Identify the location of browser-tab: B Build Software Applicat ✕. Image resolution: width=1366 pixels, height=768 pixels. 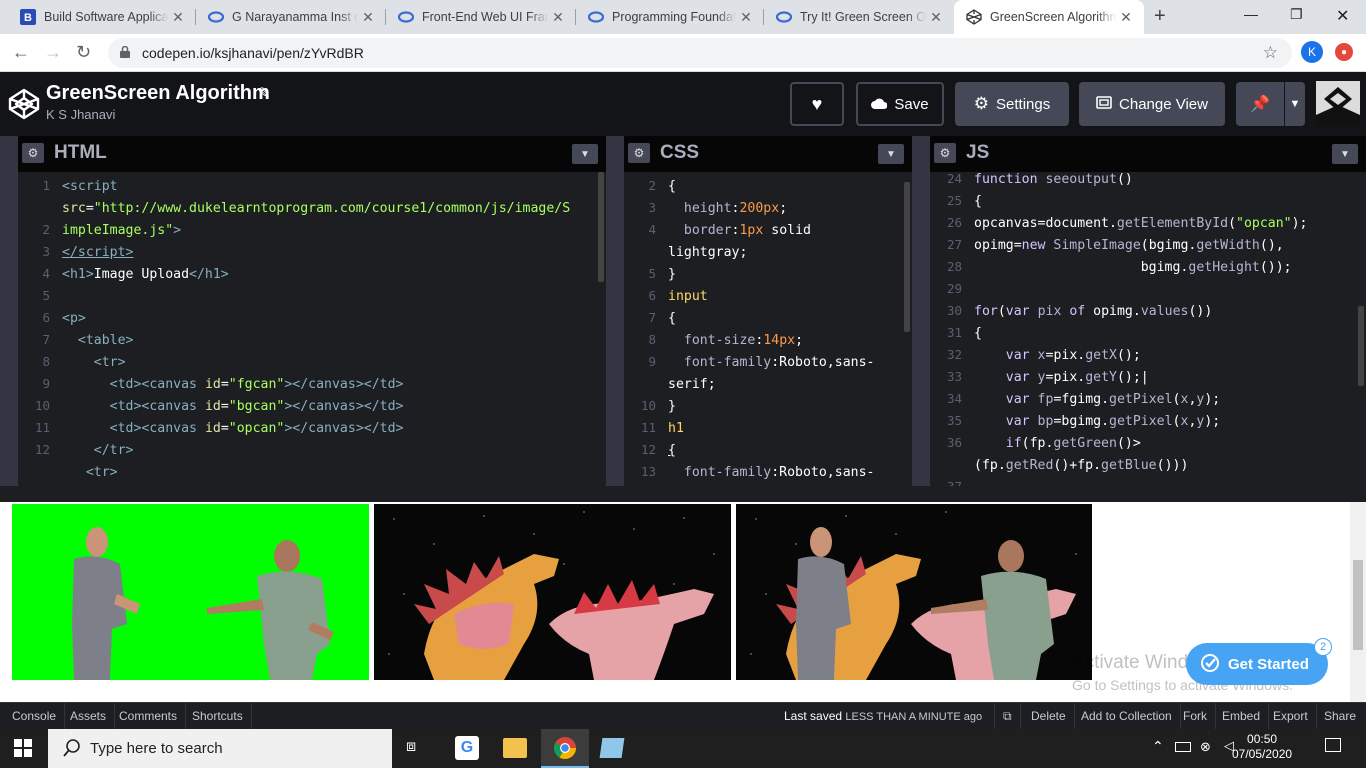
(102, 17).